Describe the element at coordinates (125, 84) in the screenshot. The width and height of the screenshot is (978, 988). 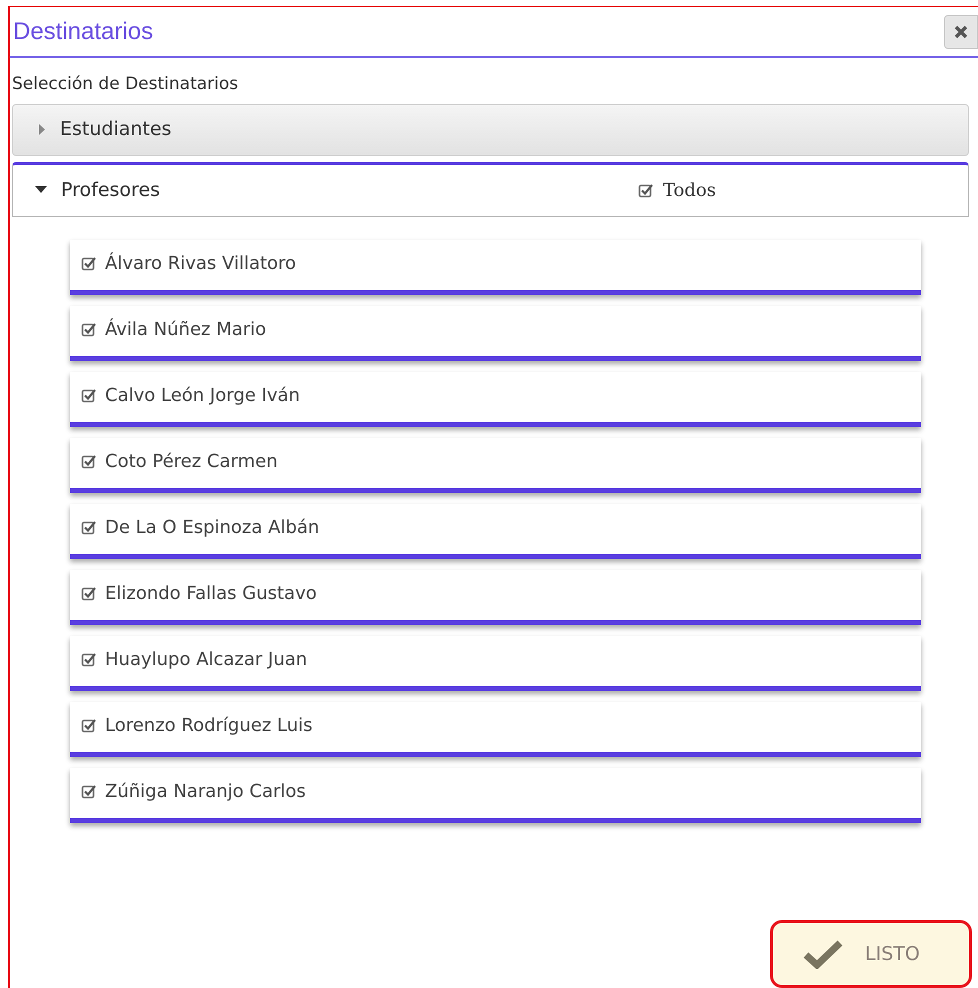
I see `section-label: Selección de Destinatarios` at that location.